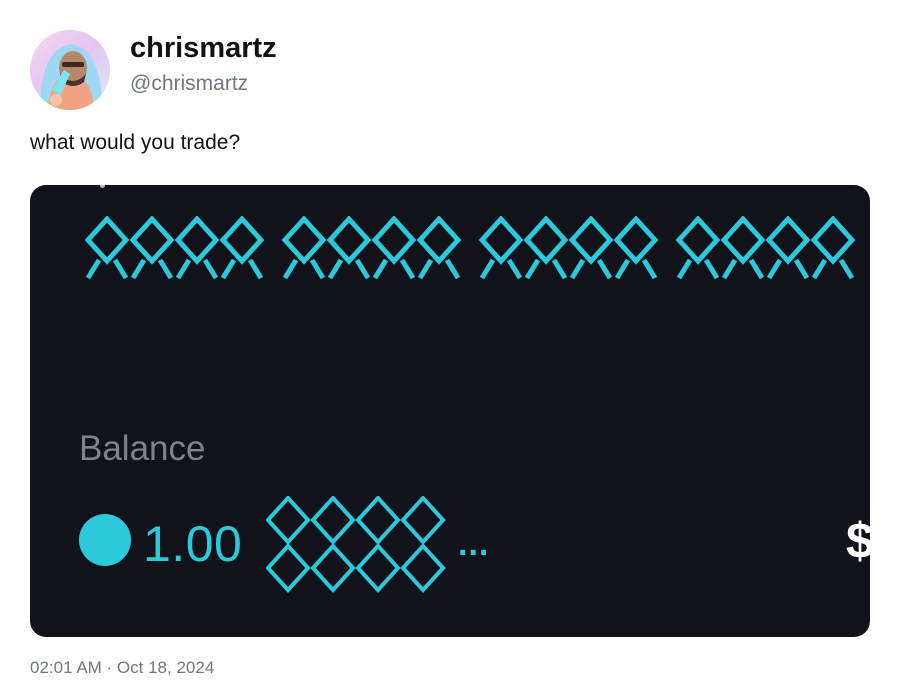  Describe the element at coordinates (355, 544) in the screenshot. I see `garbled-token-symbol-glyphs` at that location.